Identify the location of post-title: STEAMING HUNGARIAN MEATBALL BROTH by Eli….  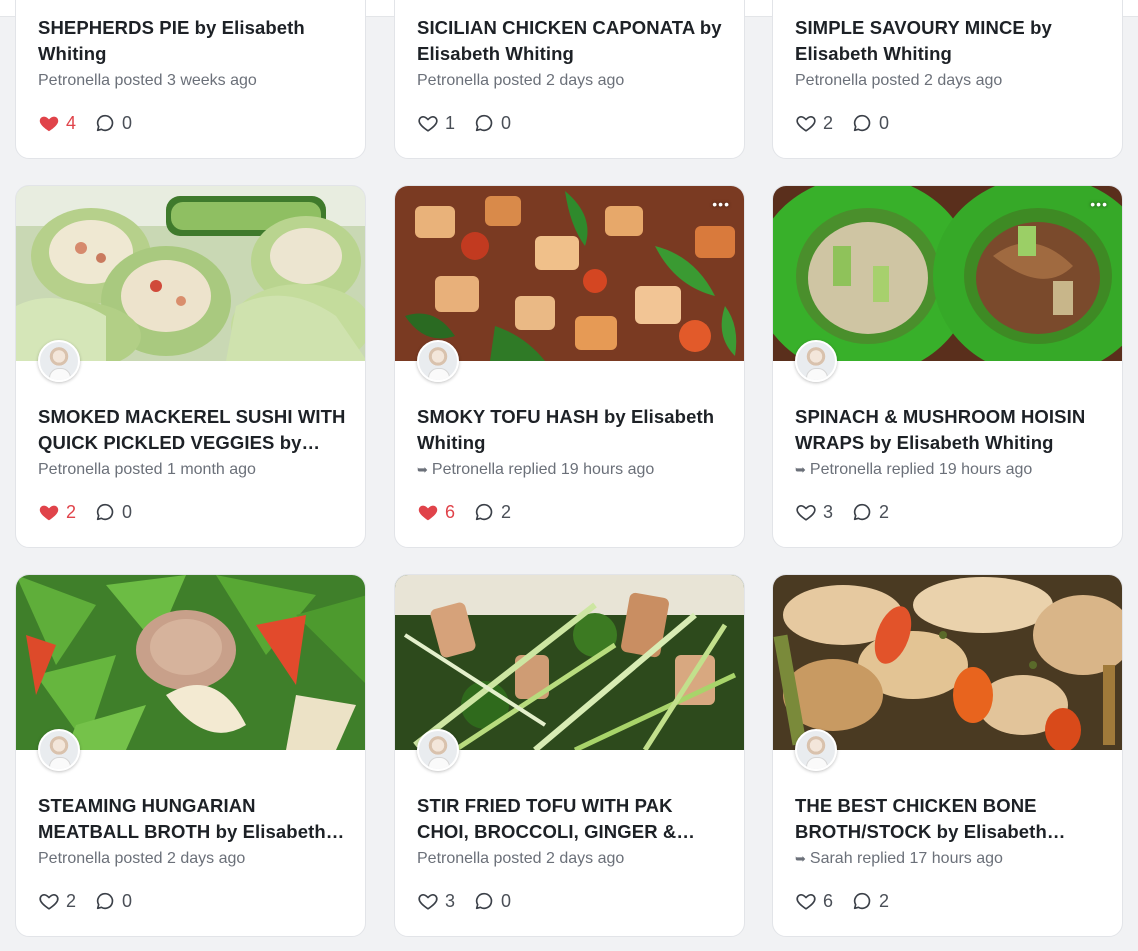
(192, 819).